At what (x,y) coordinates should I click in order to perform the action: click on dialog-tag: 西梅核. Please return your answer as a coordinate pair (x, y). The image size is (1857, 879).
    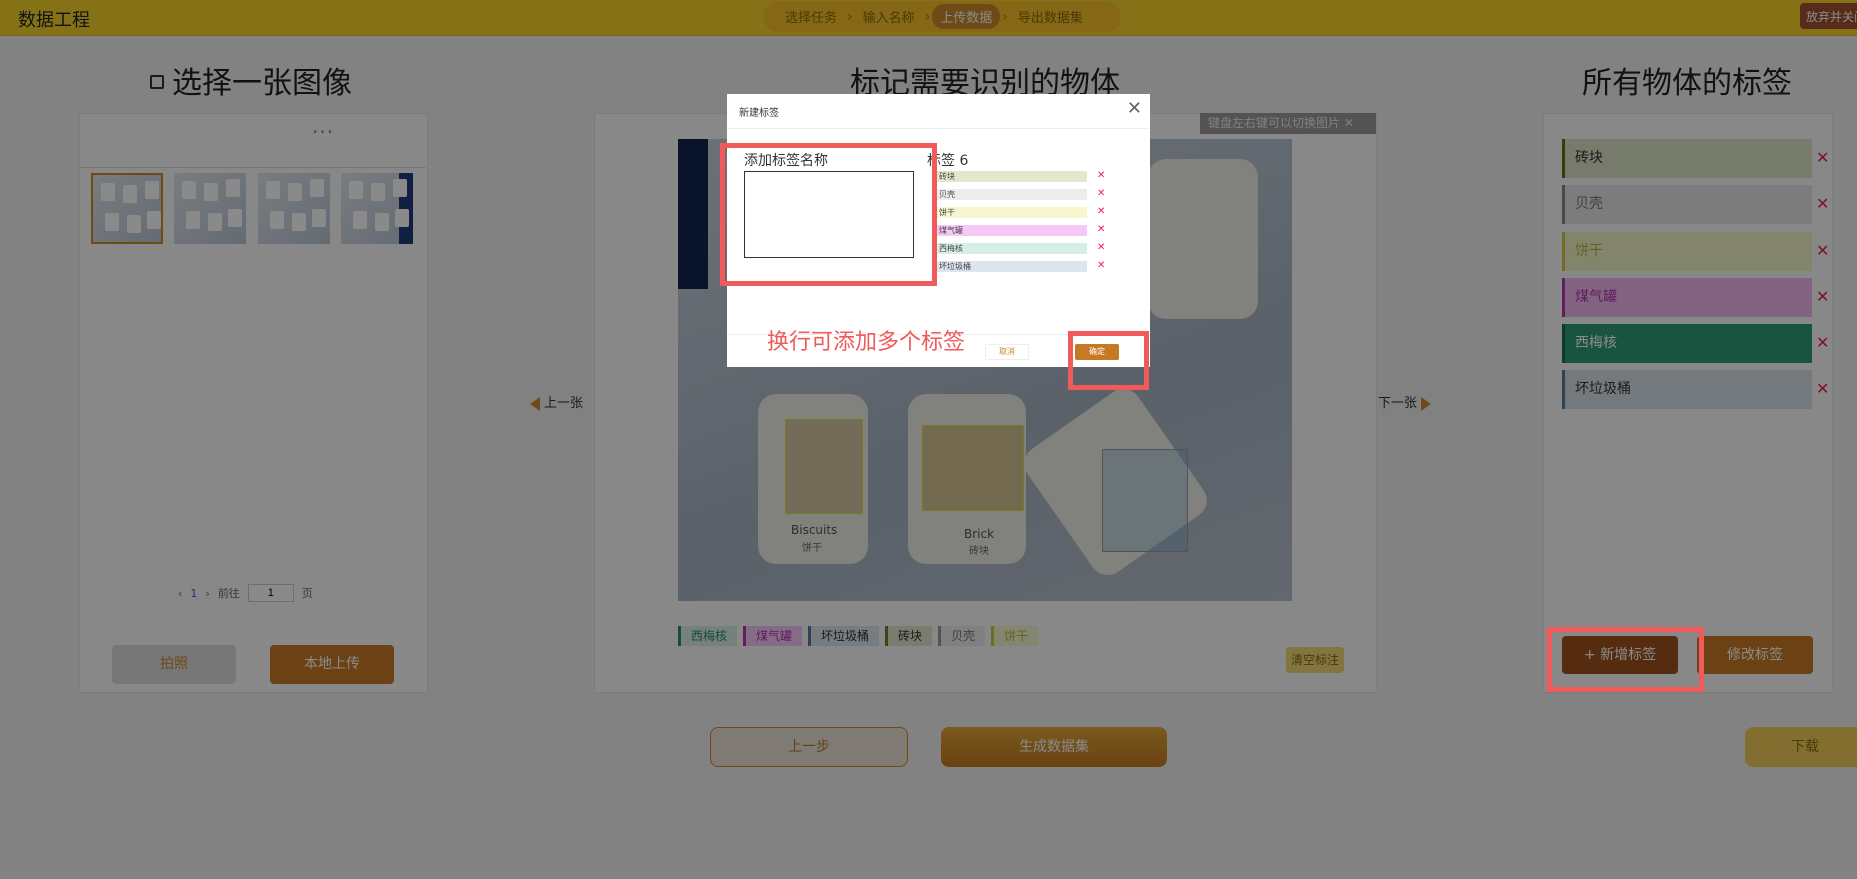
    Looking at the image, I should click on (1012, 248).